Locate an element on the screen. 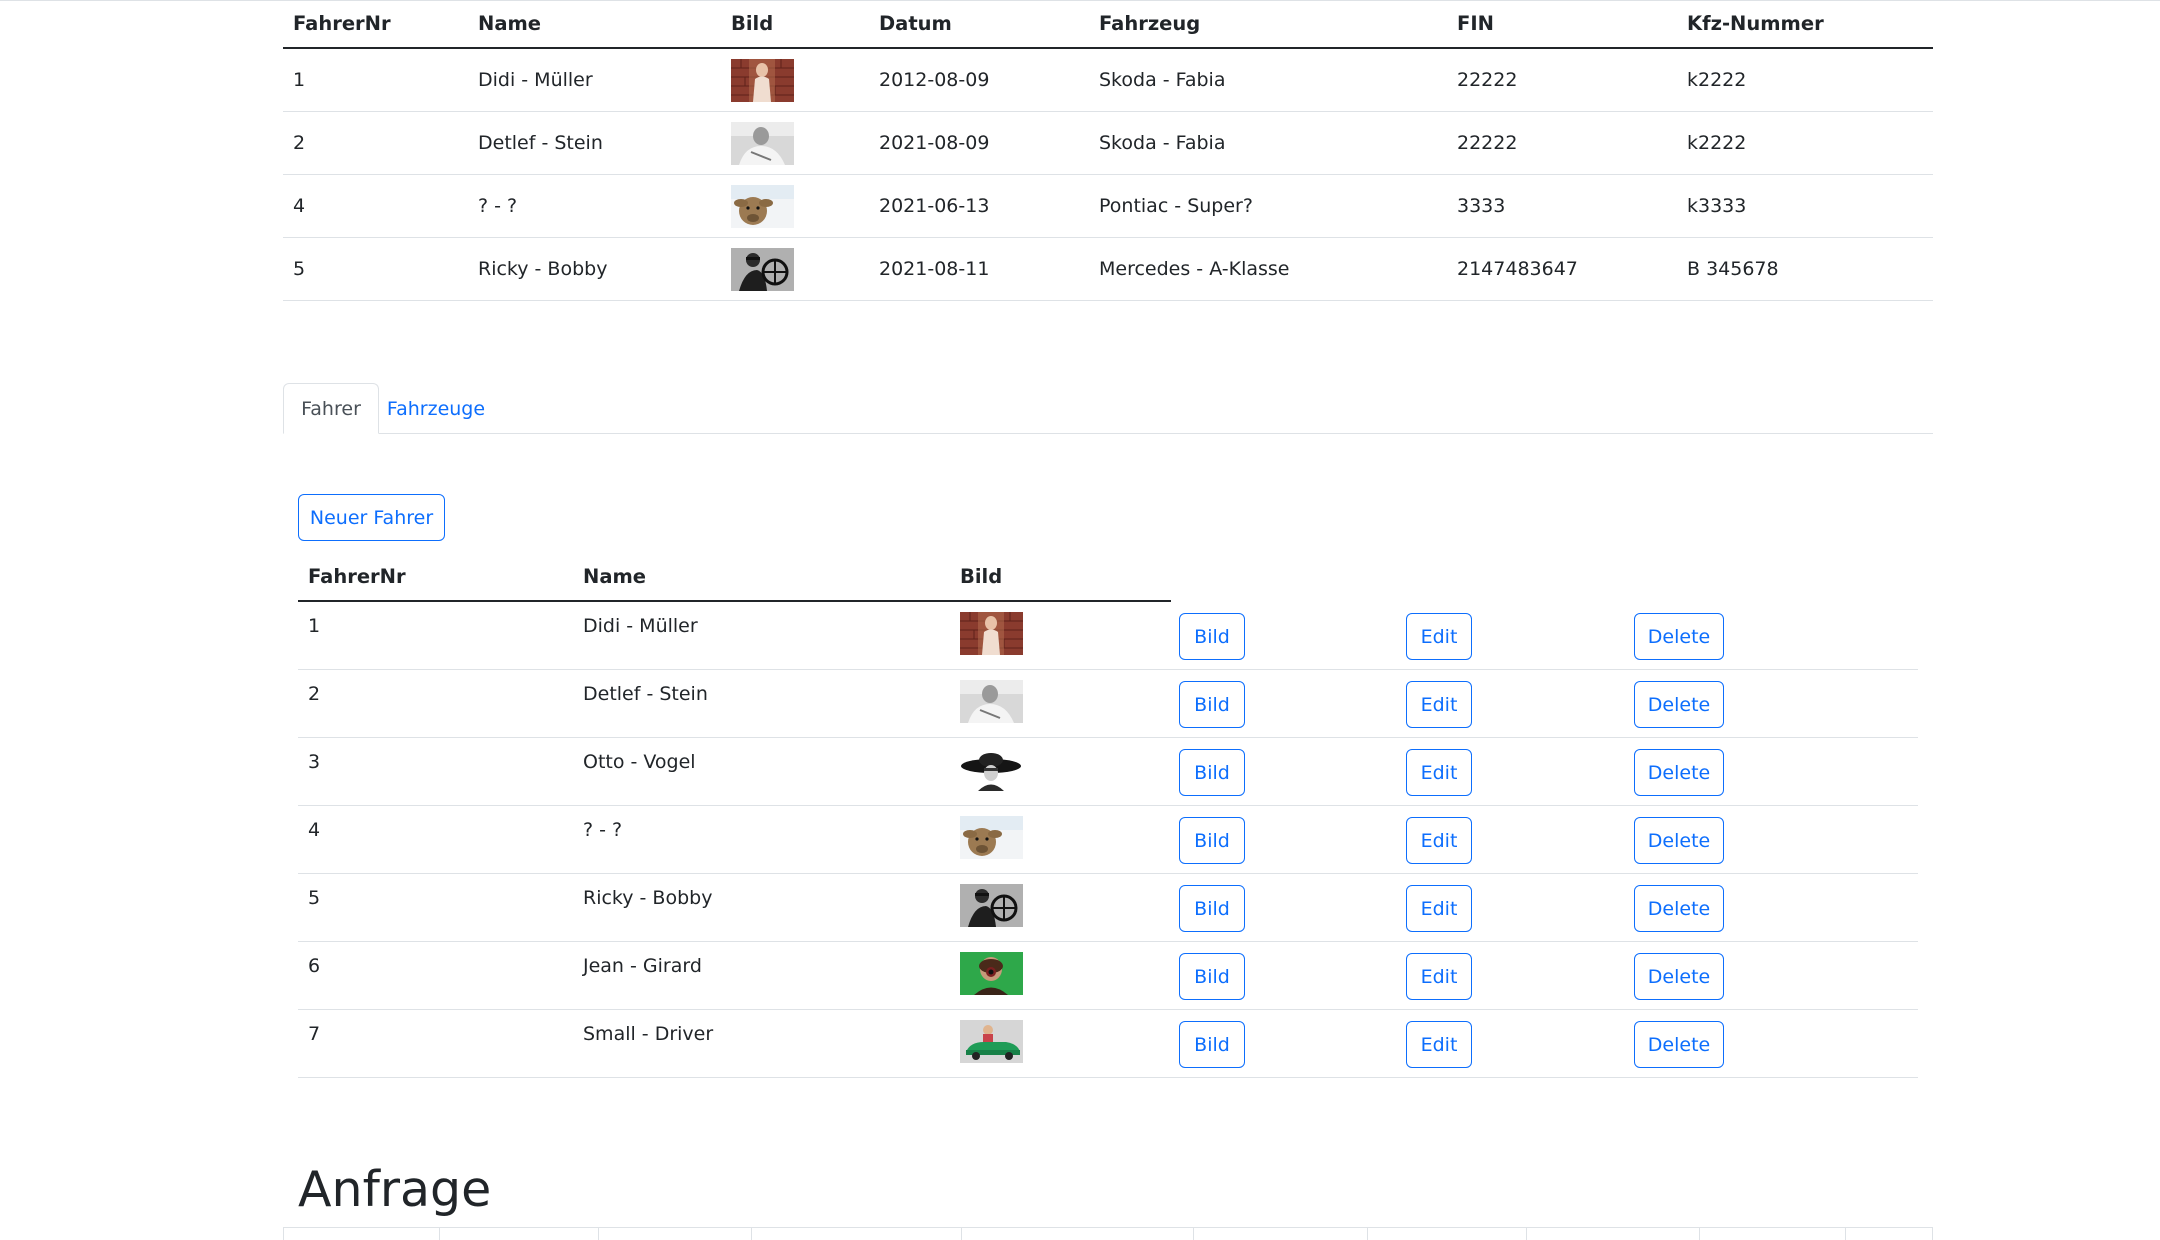 The width and height of the screenshot is (2160, 1240). header-datum: Datum is located at coordinates (915, 23).